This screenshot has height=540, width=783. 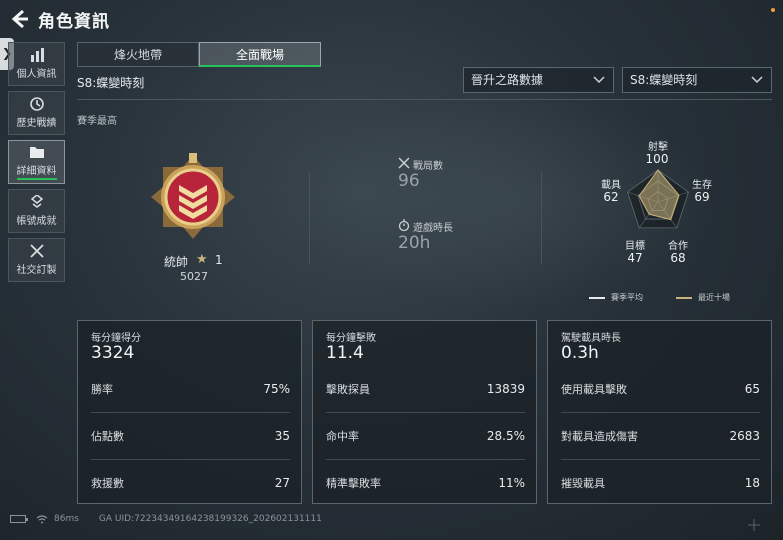 What do you see at coordinates (102, 389) in the screenshot?
I see `row-label: 勝率` at bounding box center [102, 389].